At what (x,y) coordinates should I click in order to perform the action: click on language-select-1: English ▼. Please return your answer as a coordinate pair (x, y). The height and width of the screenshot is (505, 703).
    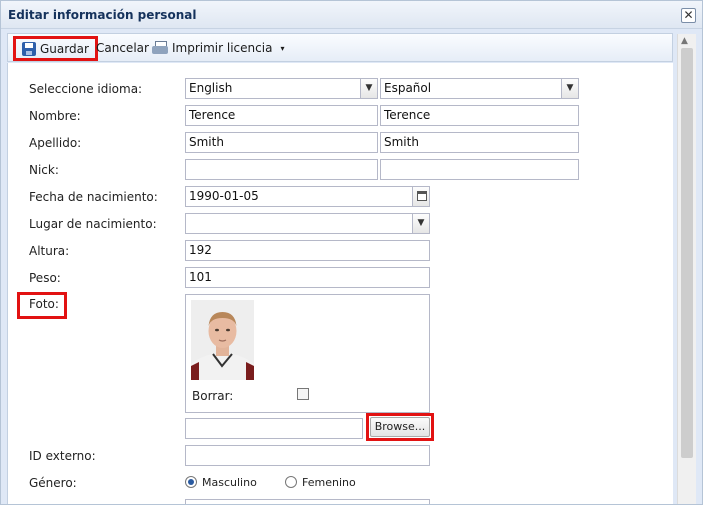
    Looking at the image, I should click on (281, 88).